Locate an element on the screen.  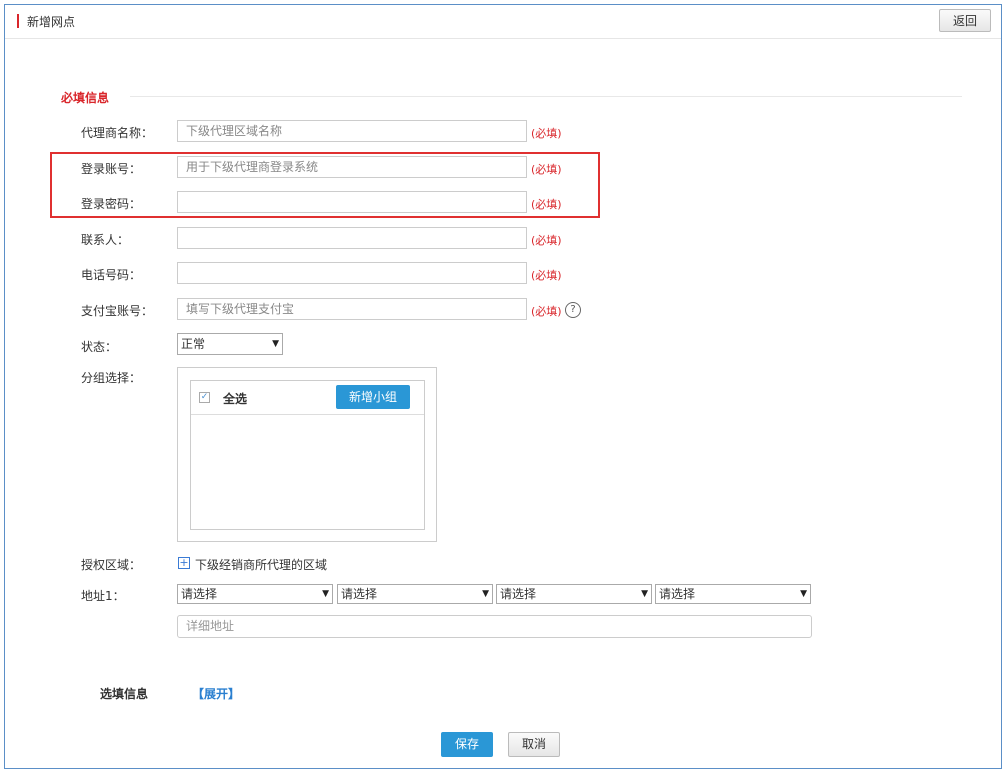
address-select-street: 请选择 ▼ is located at coordinates (733, 594).